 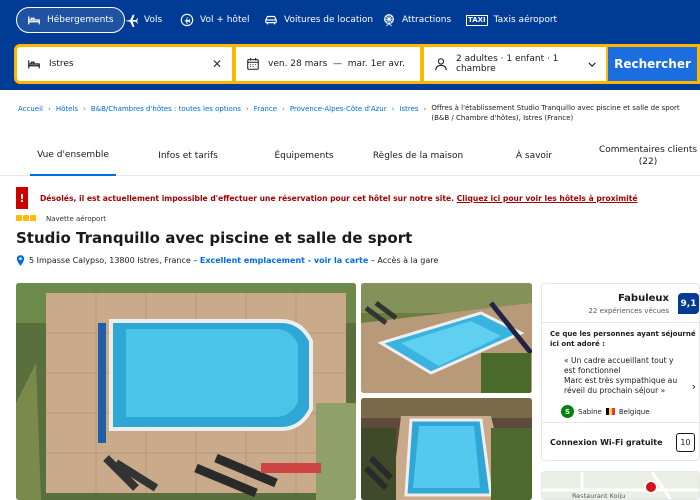 What do you see at coordinates (153, 20) in the screenshot?
I see `nav-label: Vols` at bounding box center [153, 20].